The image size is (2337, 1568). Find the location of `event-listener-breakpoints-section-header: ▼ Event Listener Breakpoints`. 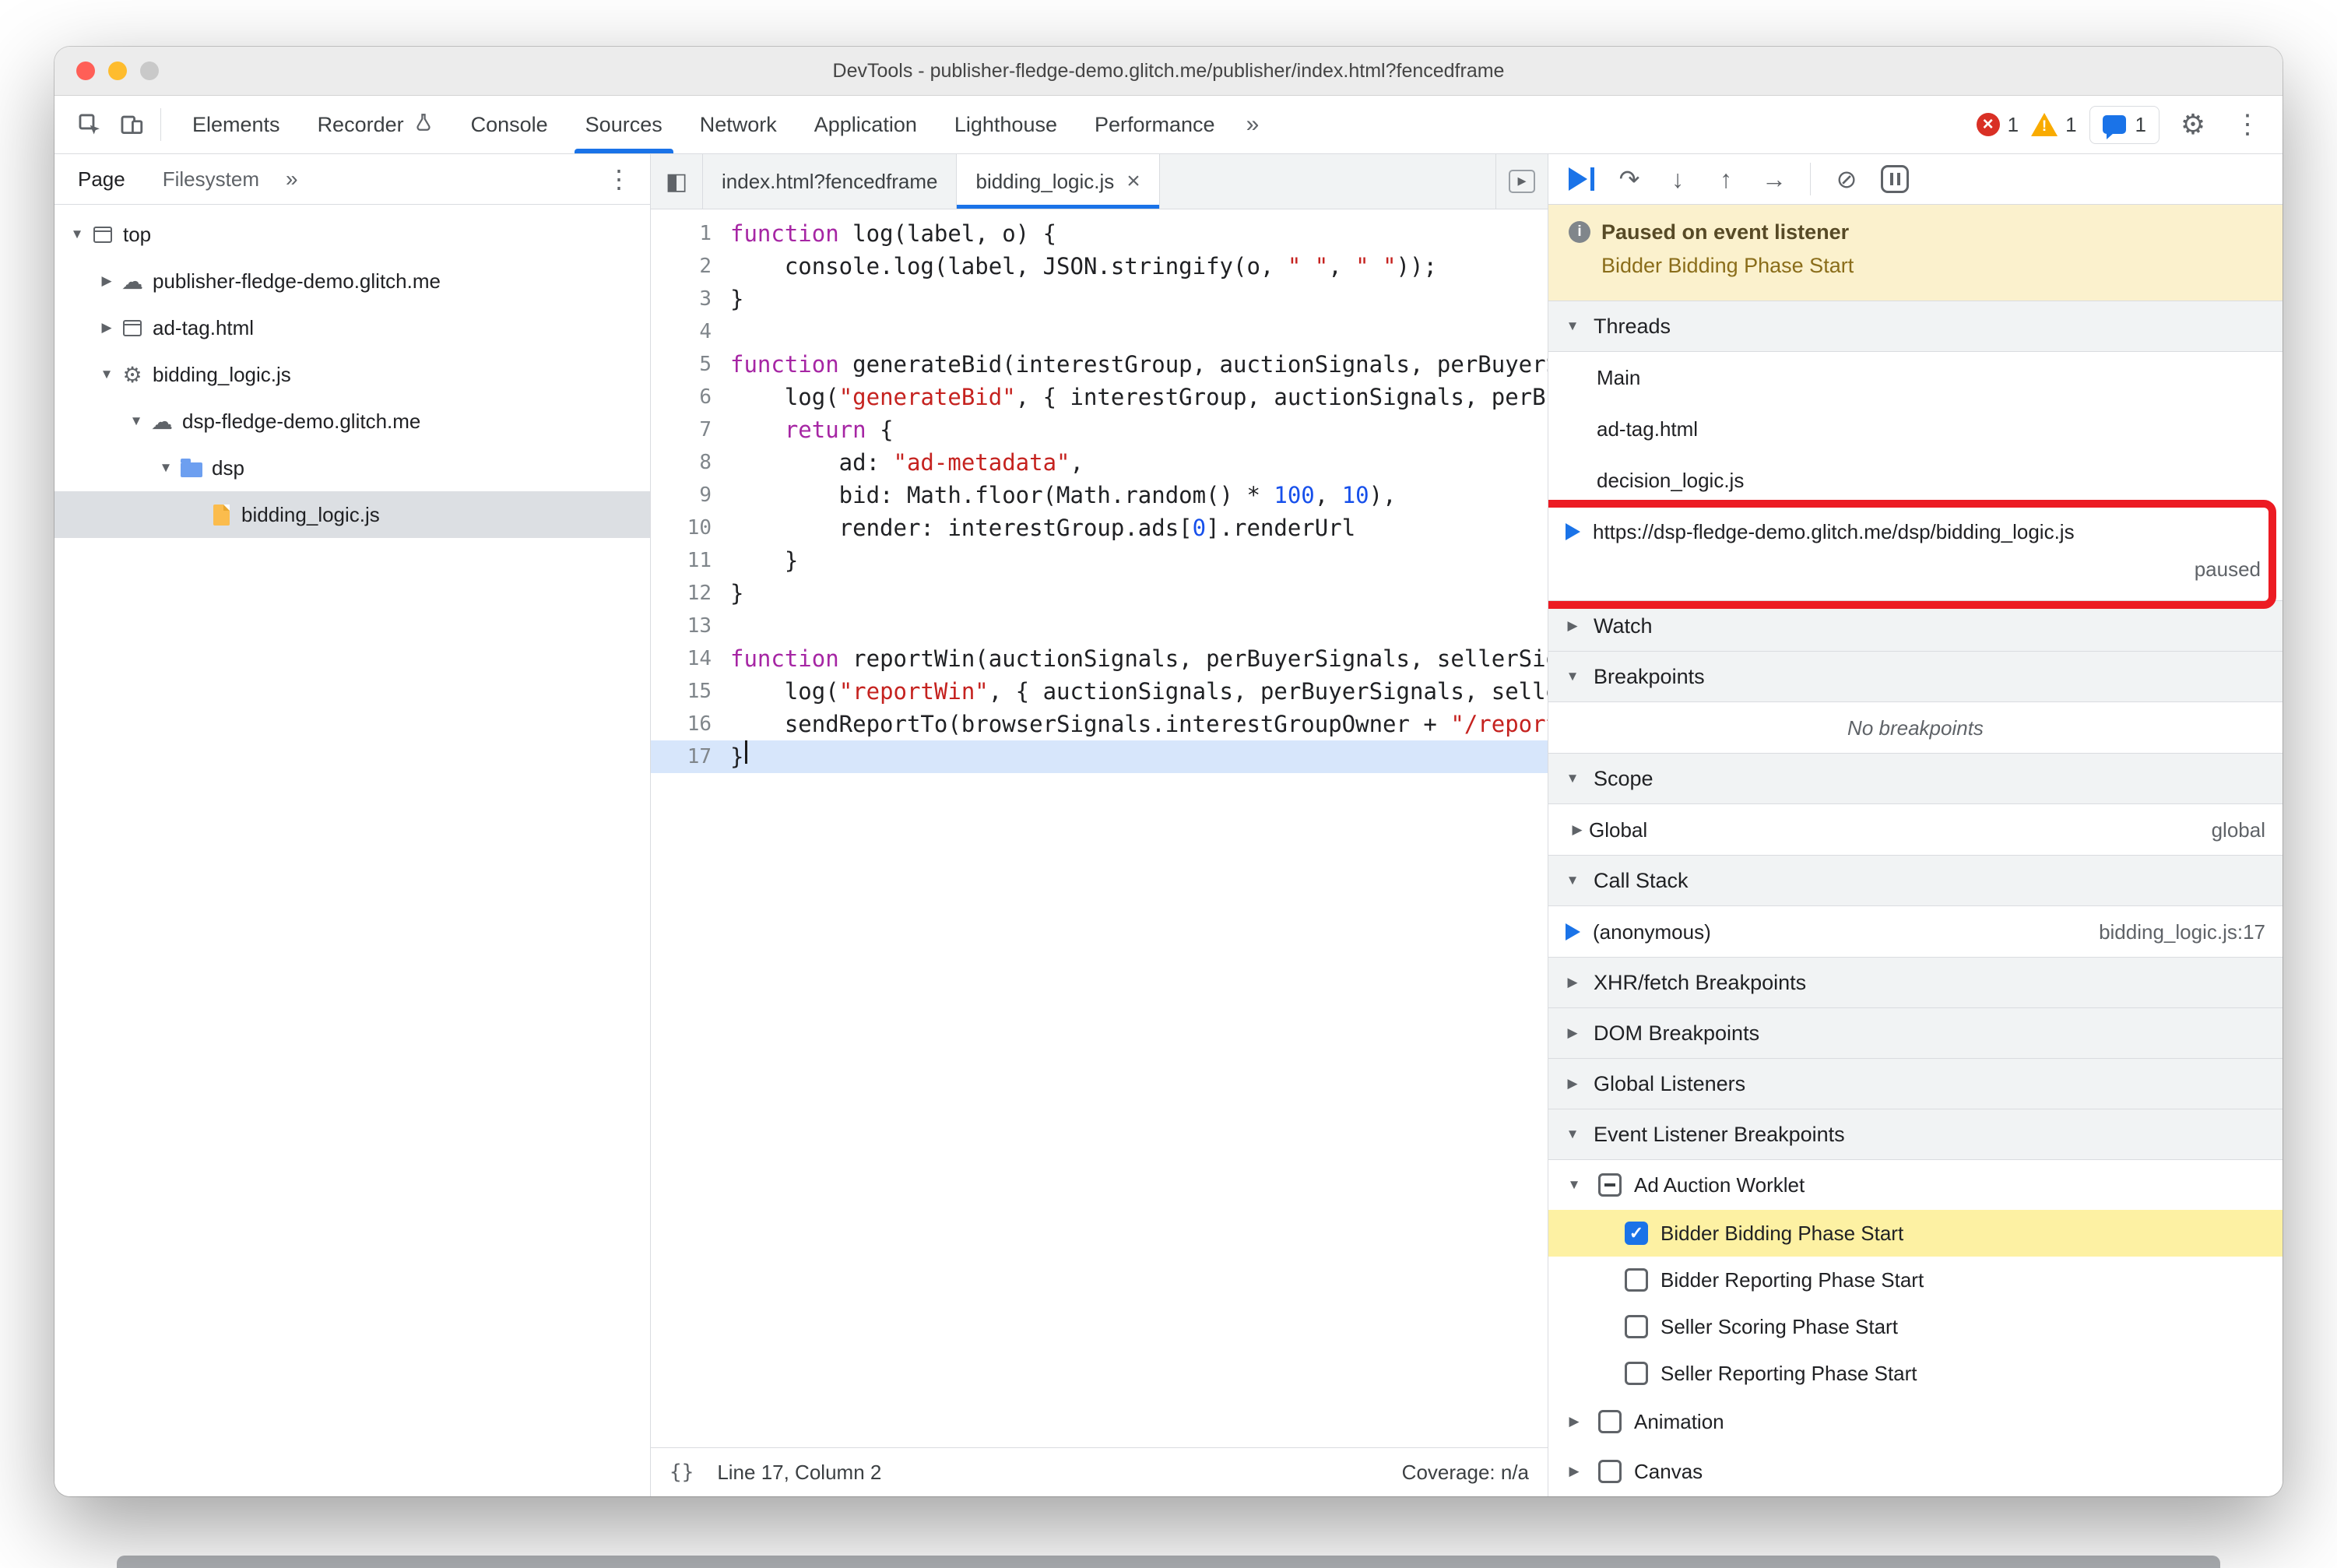

event-listener-breakpoints-section-header: ▼ Event Listener Breakpoints is located at coordinates (1916, 1134).